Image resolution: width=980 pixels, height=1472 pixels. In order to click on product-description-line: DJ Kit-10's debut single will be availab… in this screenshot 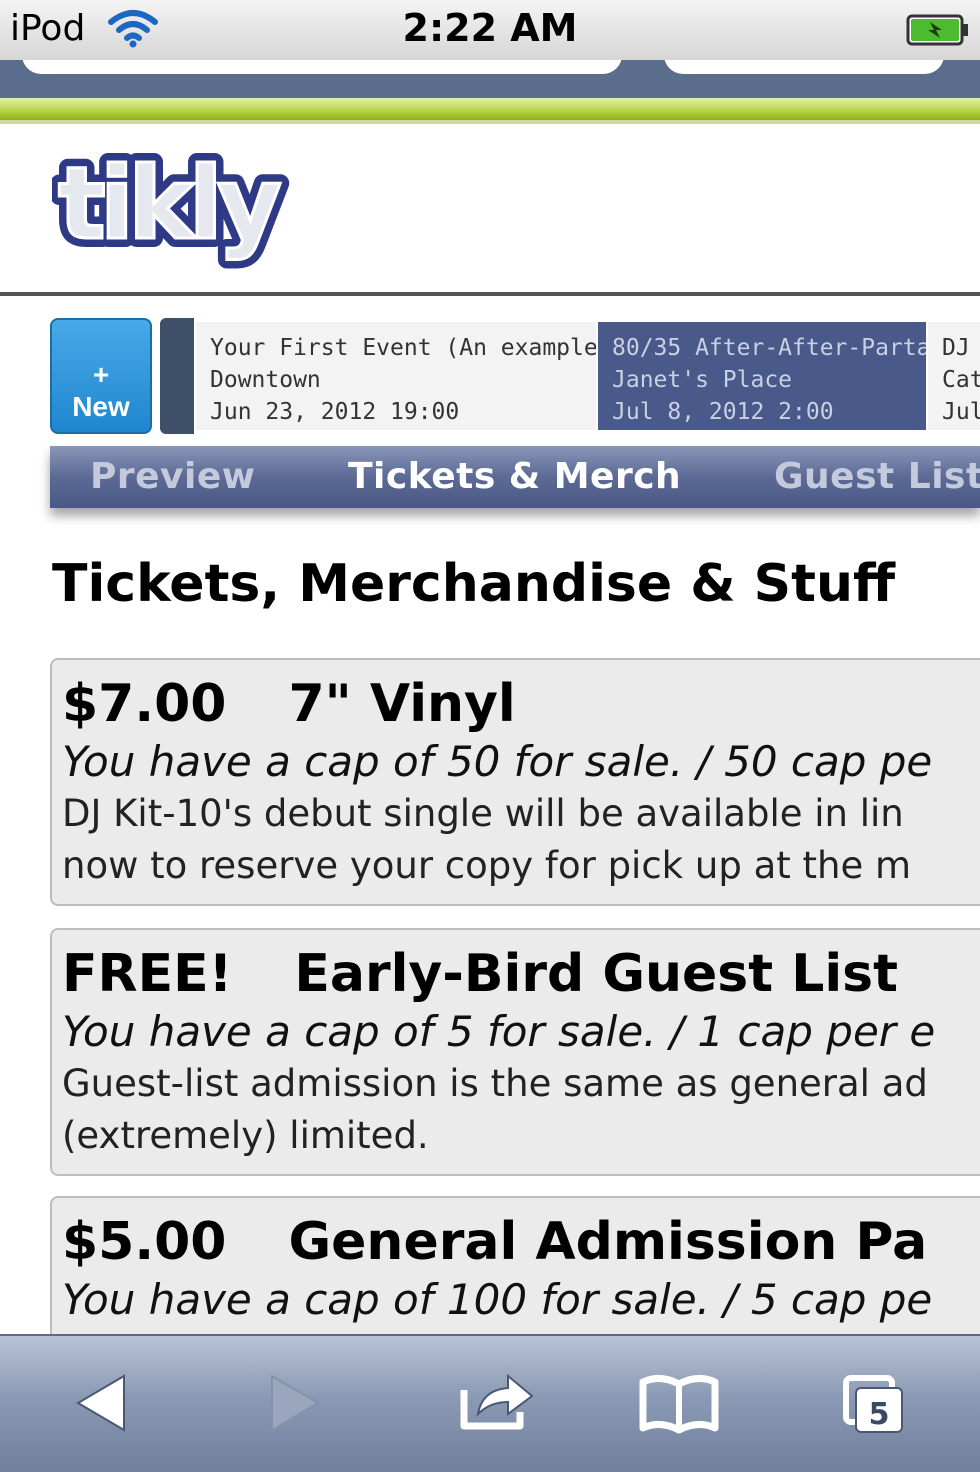, I will do `click(483, 813)`.